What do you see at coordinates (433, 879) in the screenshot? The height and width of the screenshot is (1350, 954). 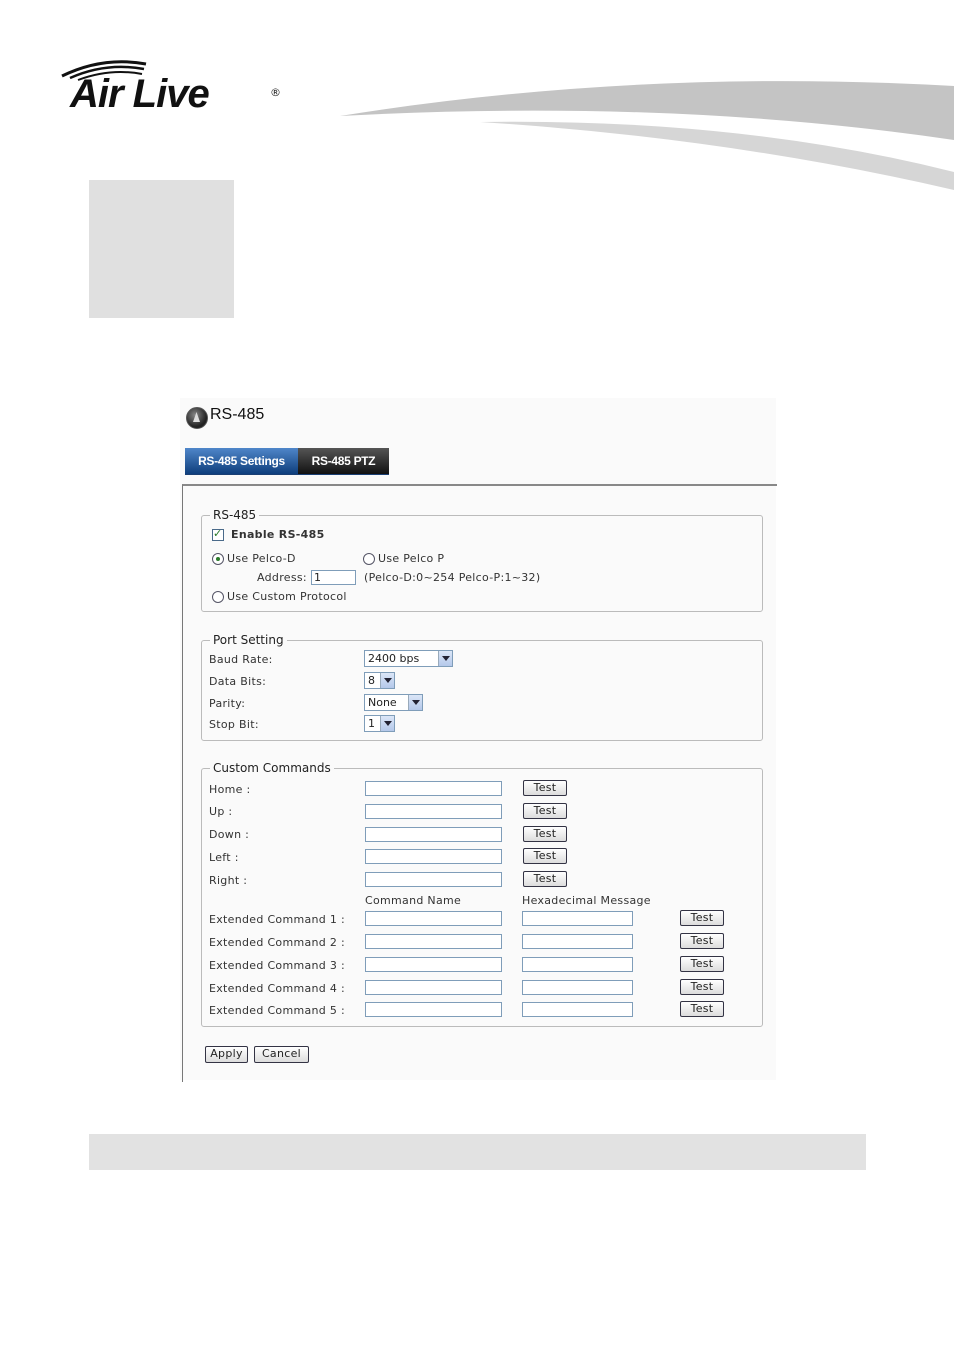 I see `right-command-input` at bounding box center [433, 879].